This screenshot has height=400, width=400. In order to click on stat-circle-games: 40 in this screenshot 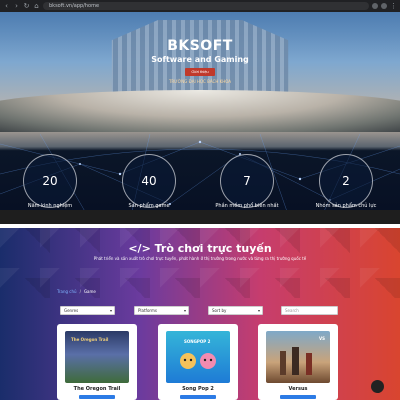, I will do `click(149, 181)`.